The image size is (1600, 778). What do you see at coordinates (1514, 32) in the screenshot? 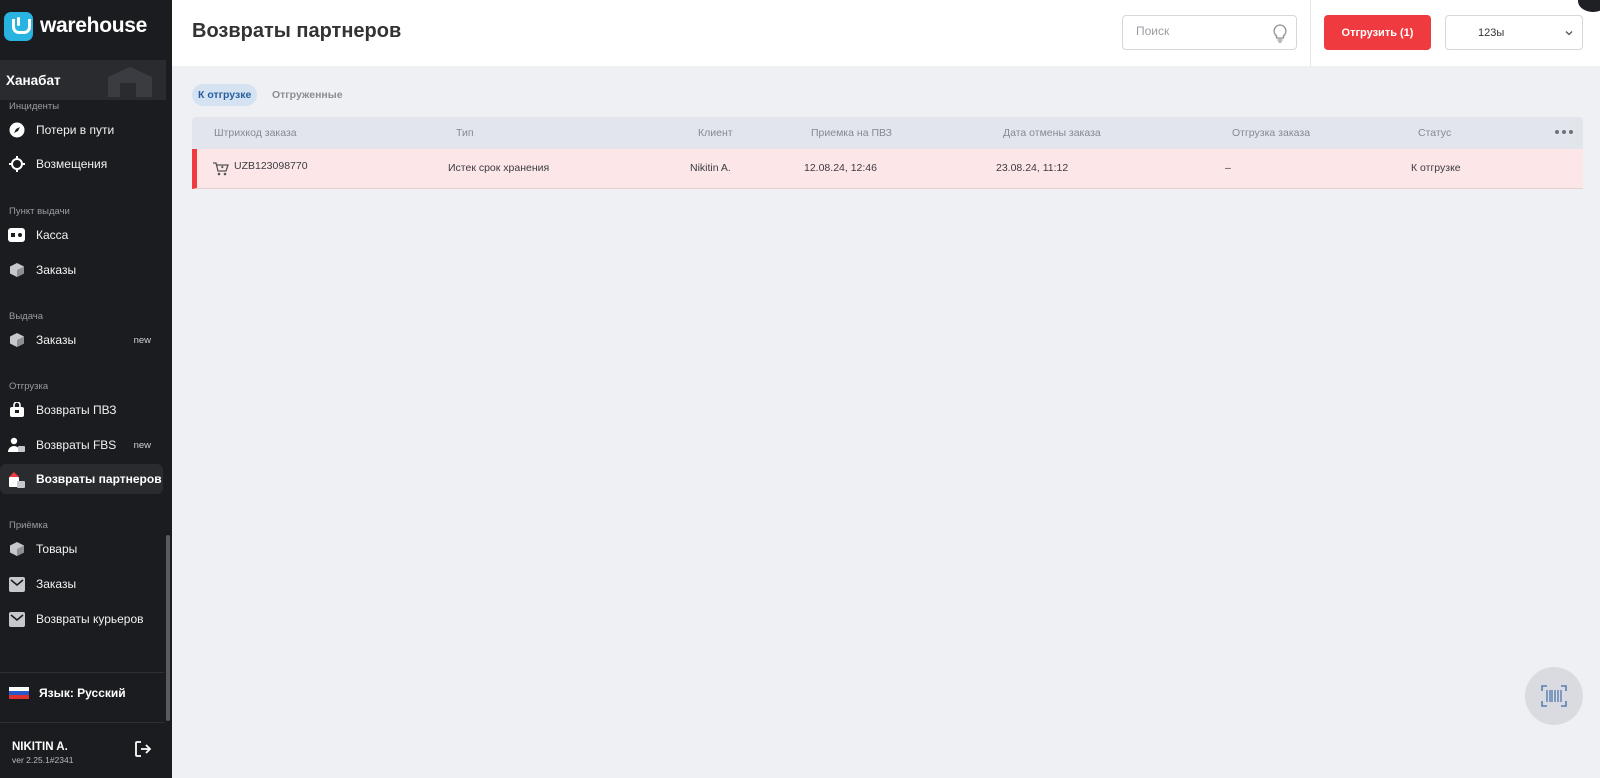
I see `shift-select: 123ы` at bounding box center [1514, 32].